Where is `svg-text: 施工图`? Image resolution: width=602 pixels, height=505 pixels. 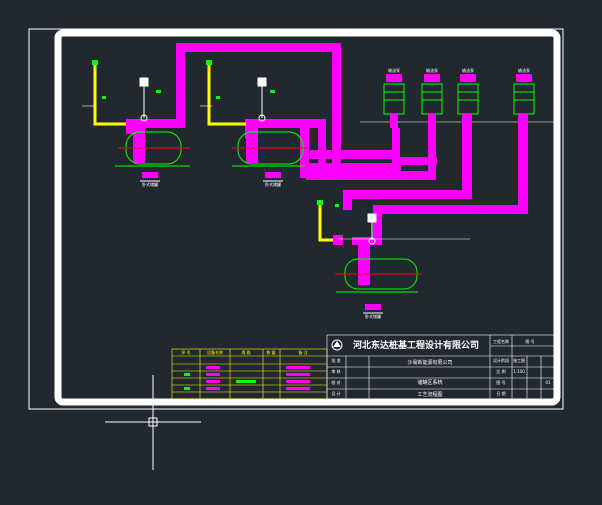 svg-text: 施工图 is located at coordinates (519, 360).